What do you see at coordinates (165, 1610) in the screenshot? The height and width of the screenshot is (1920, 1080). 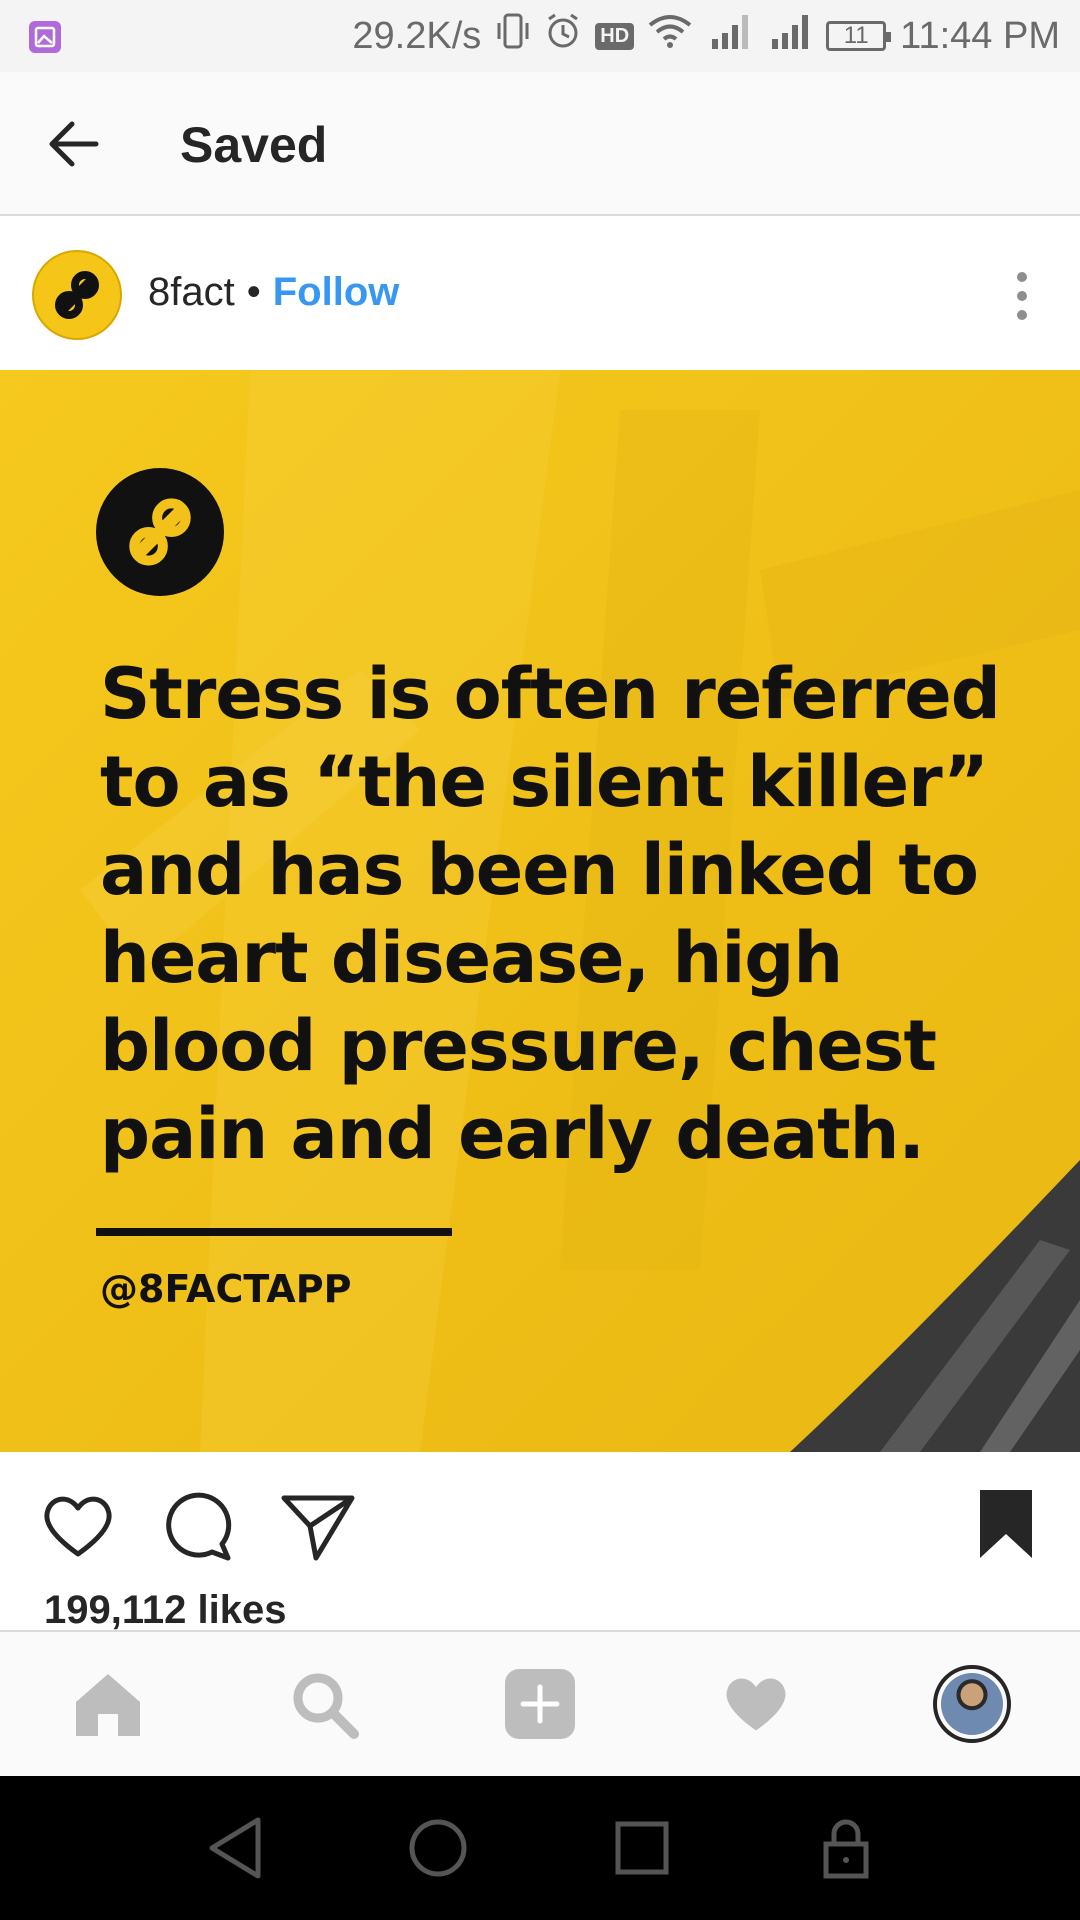 I see `likes-count: 199,112 likes` at bounding box center [165, 1610].